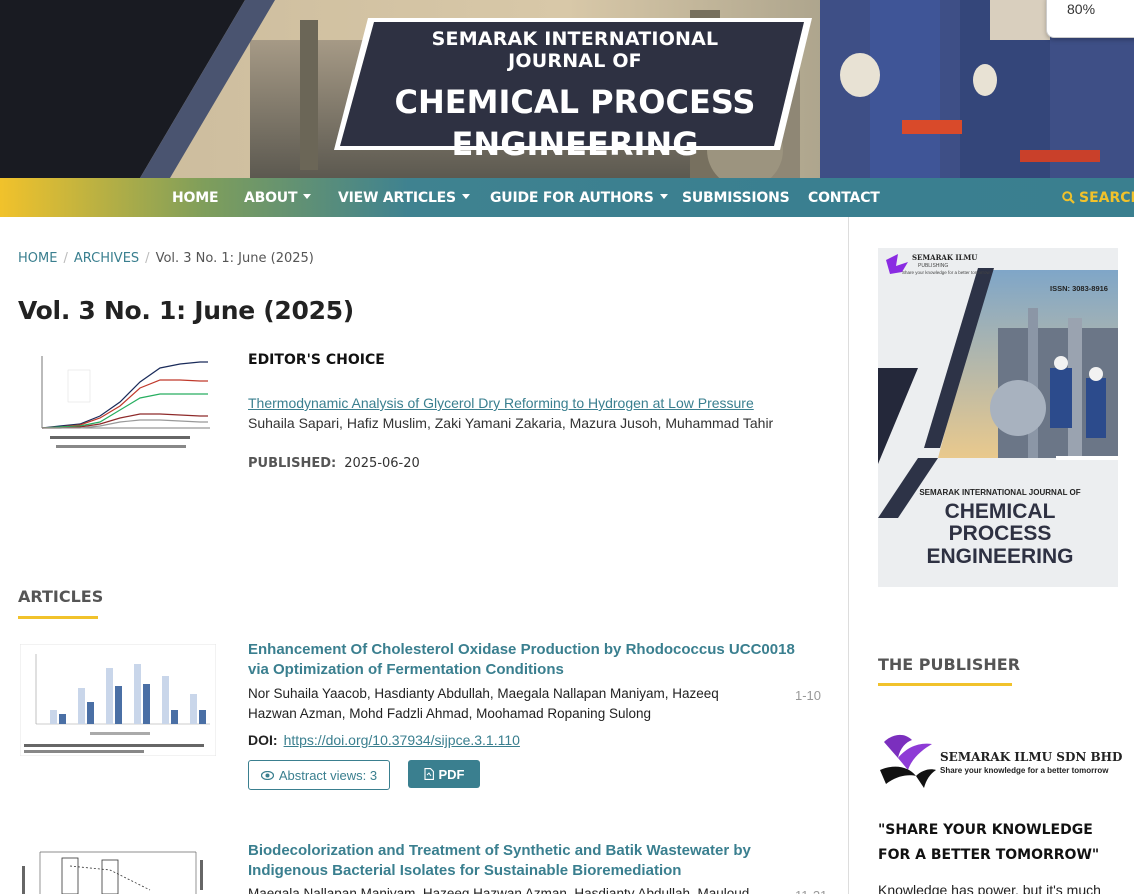 This screenshot has height=894, width=1134. I want to click on published-label: PUBLISHED:, so click(292, 463).